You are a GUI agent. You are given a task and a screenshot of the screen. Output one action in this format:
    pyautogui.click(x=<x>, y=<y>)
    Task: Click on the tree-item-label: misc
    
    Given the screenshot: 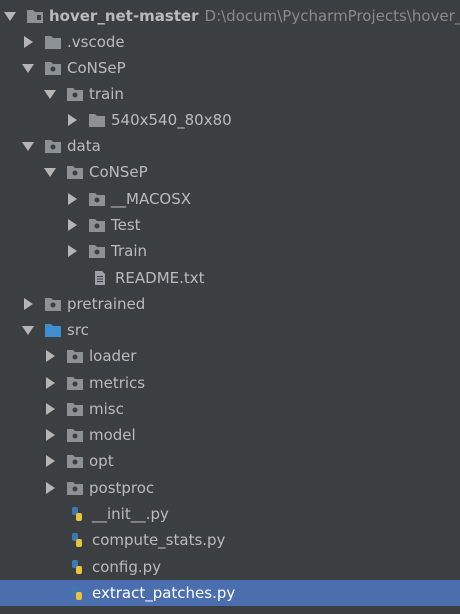 What is the action you would take?
    pyautogui.click(x=106, y=409)
    